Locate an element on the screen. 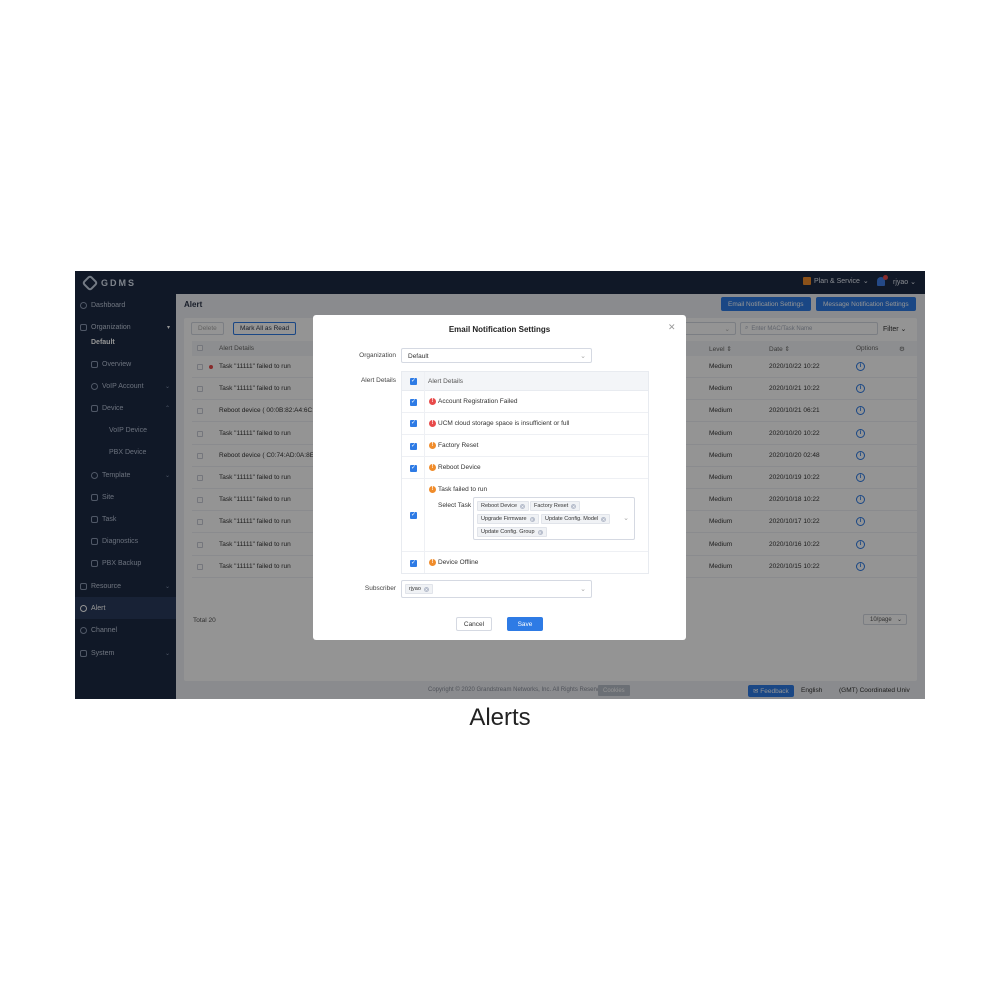  alert-option-label: Reboot Device is located at coordinates (459, 467).